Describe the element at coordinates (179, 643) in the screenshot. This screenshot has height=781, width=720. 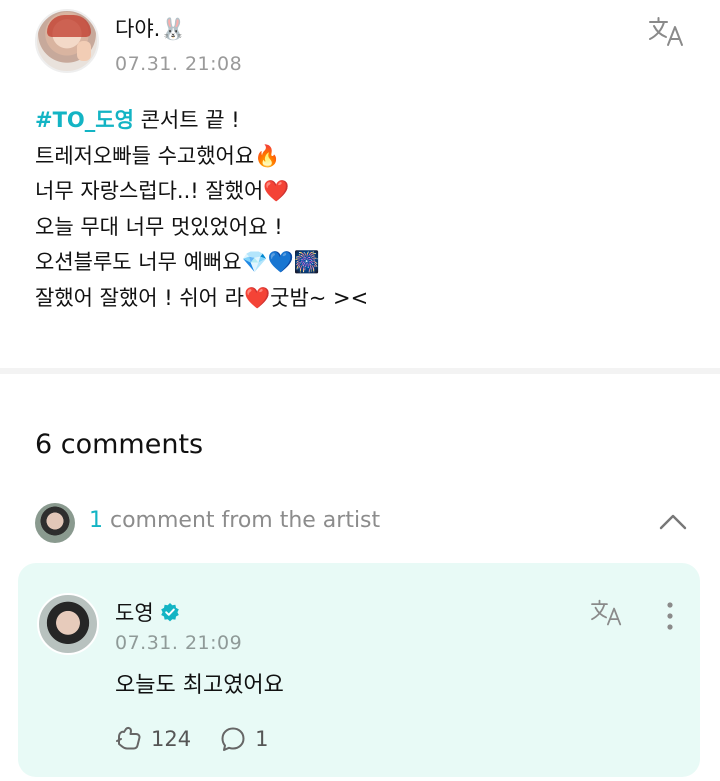
I see `artist-comment-timestamp: 07.31. 21:09` at that location.